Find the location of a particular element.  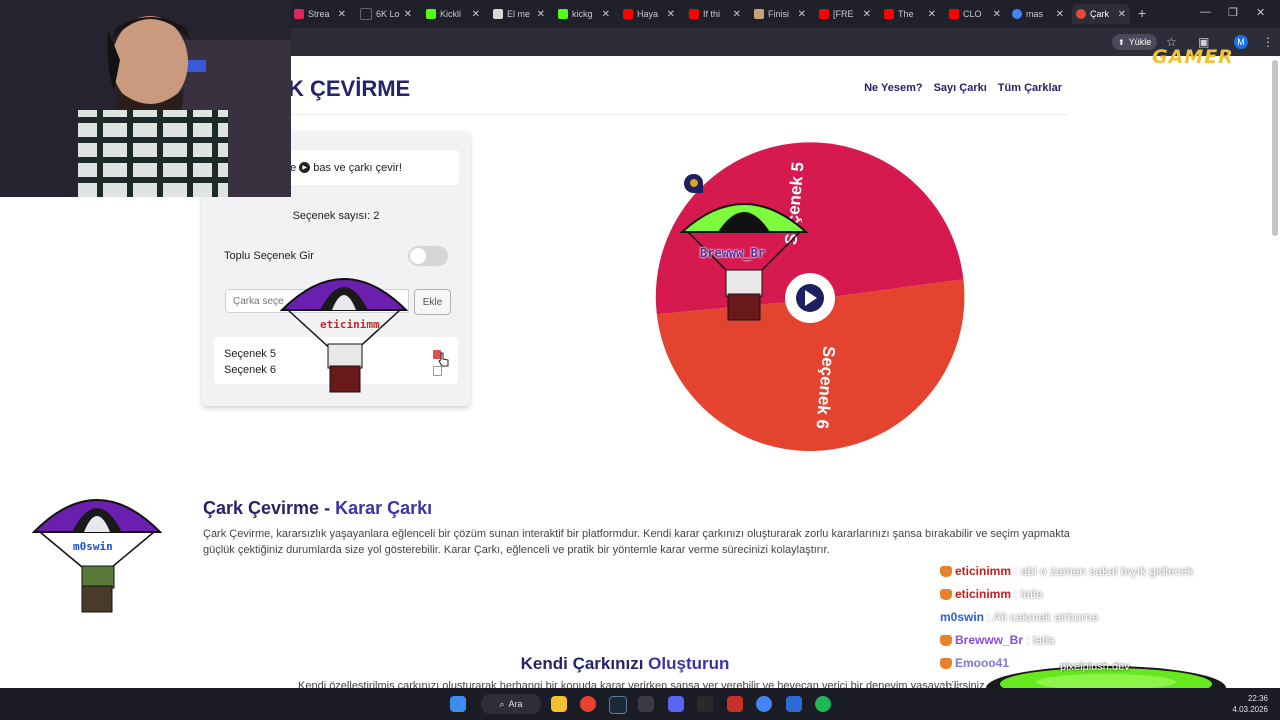

gamer-overlay-logo: GAMER is located at coordinates (1193, 57).